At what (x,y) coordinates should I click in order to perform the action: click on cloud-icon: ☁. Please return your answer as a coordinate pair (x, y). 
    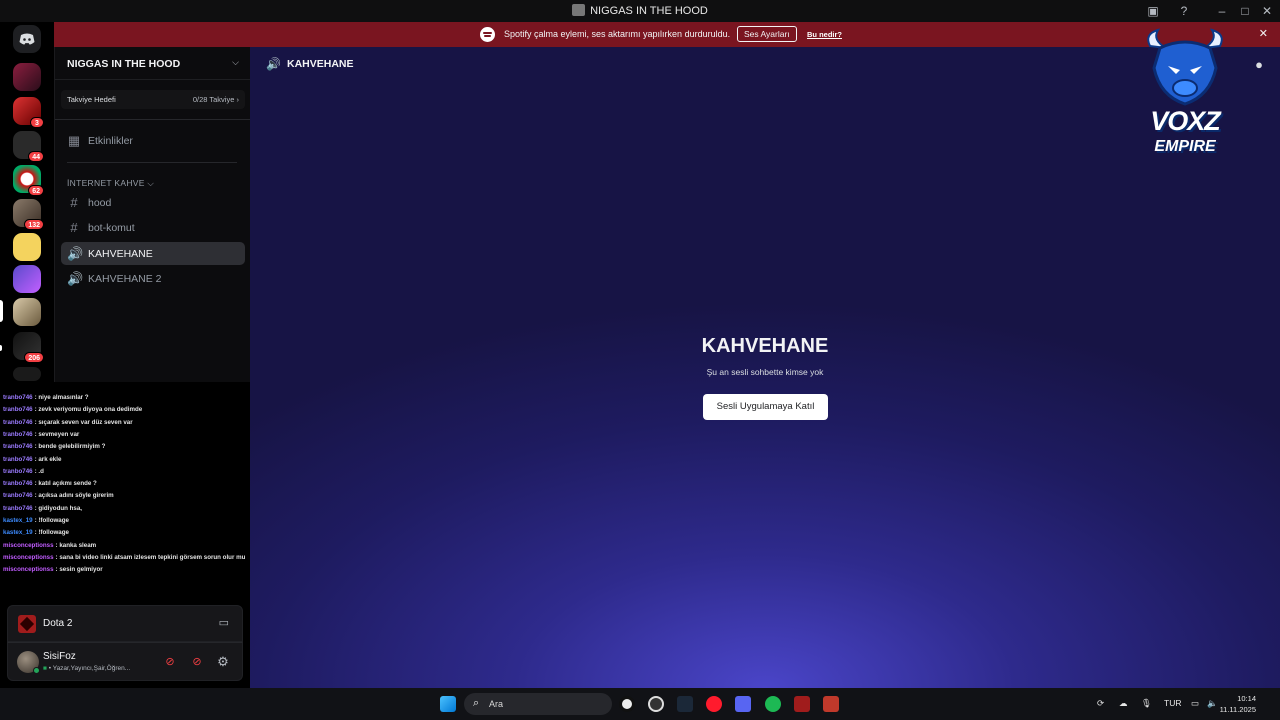
    Looking at the image, I should click on (1123, 703).